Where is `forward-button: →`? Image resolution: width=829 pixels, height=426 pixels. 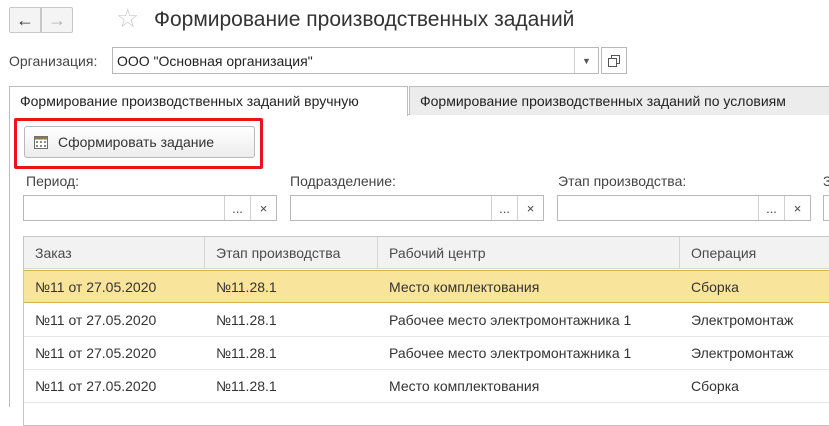 forward-button: → is located at coordinates (57, 20).